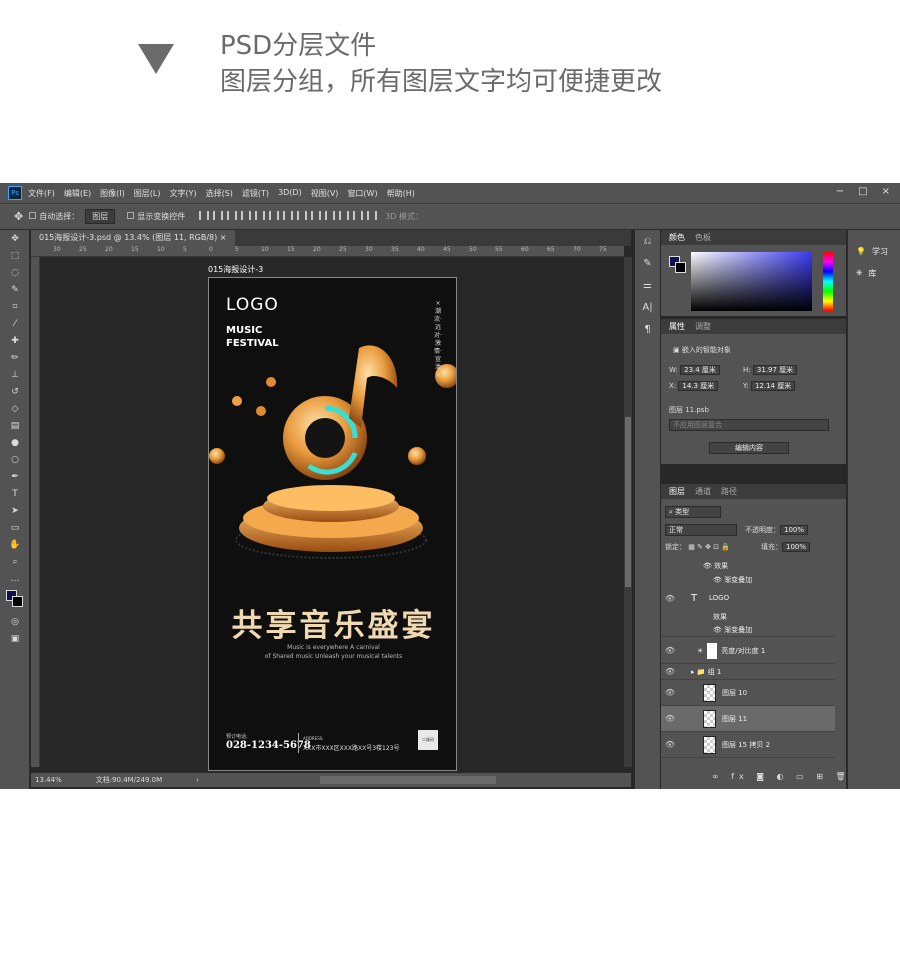 Image resolution: width=900 pixels, height=974 pixels. I want to click on brush-tool-icon: ✏, so click(15, 357).